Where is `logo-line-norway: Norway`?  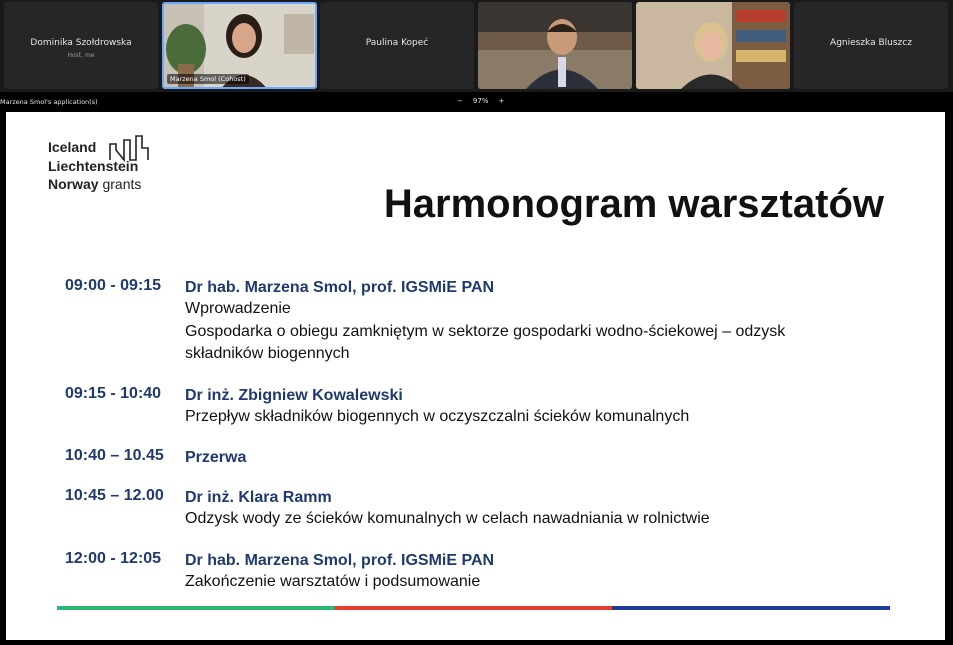
logo-line-norway: Norway is located at coordinates (73, 184).